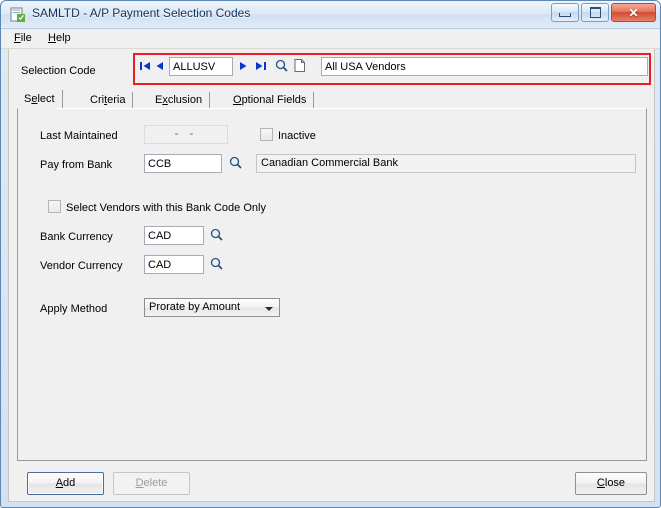  Describe the element at coordinates (174, 235) in the screenshot. I see `bank-currency-input` at that location.